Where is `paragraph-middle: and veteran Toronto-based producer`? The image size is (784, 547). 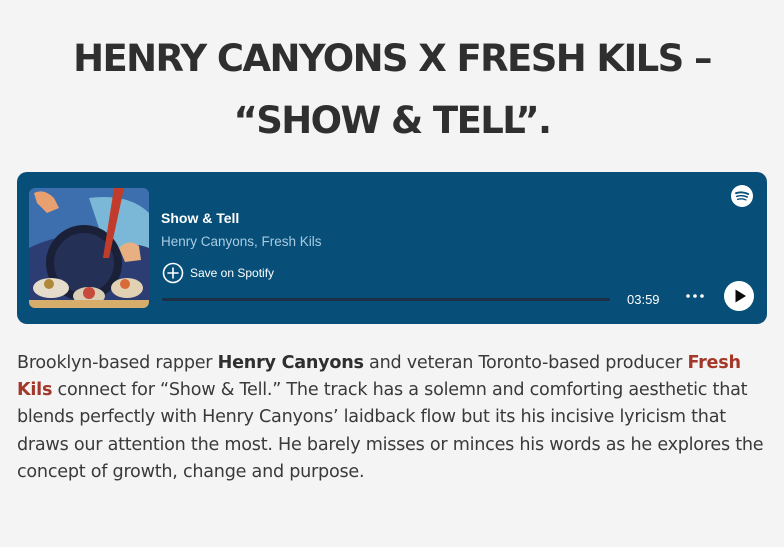
paragraph-middle: and veteran Toronto-based producer is located at coordinates (525, 363).